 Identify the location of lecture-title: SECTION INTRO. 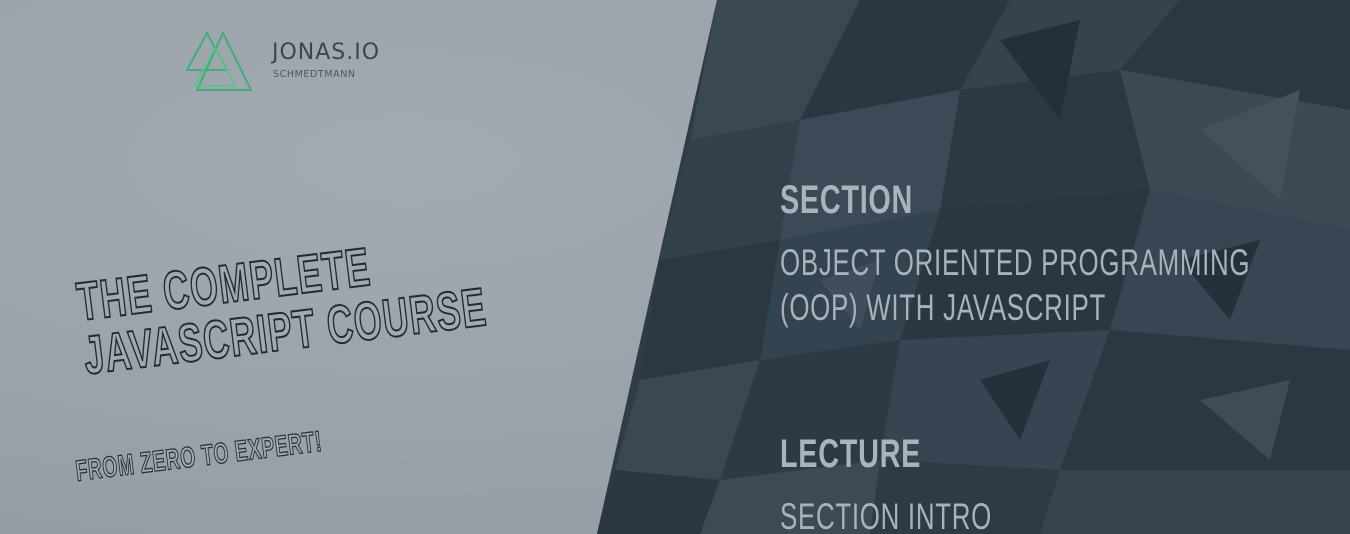
(931, 514).